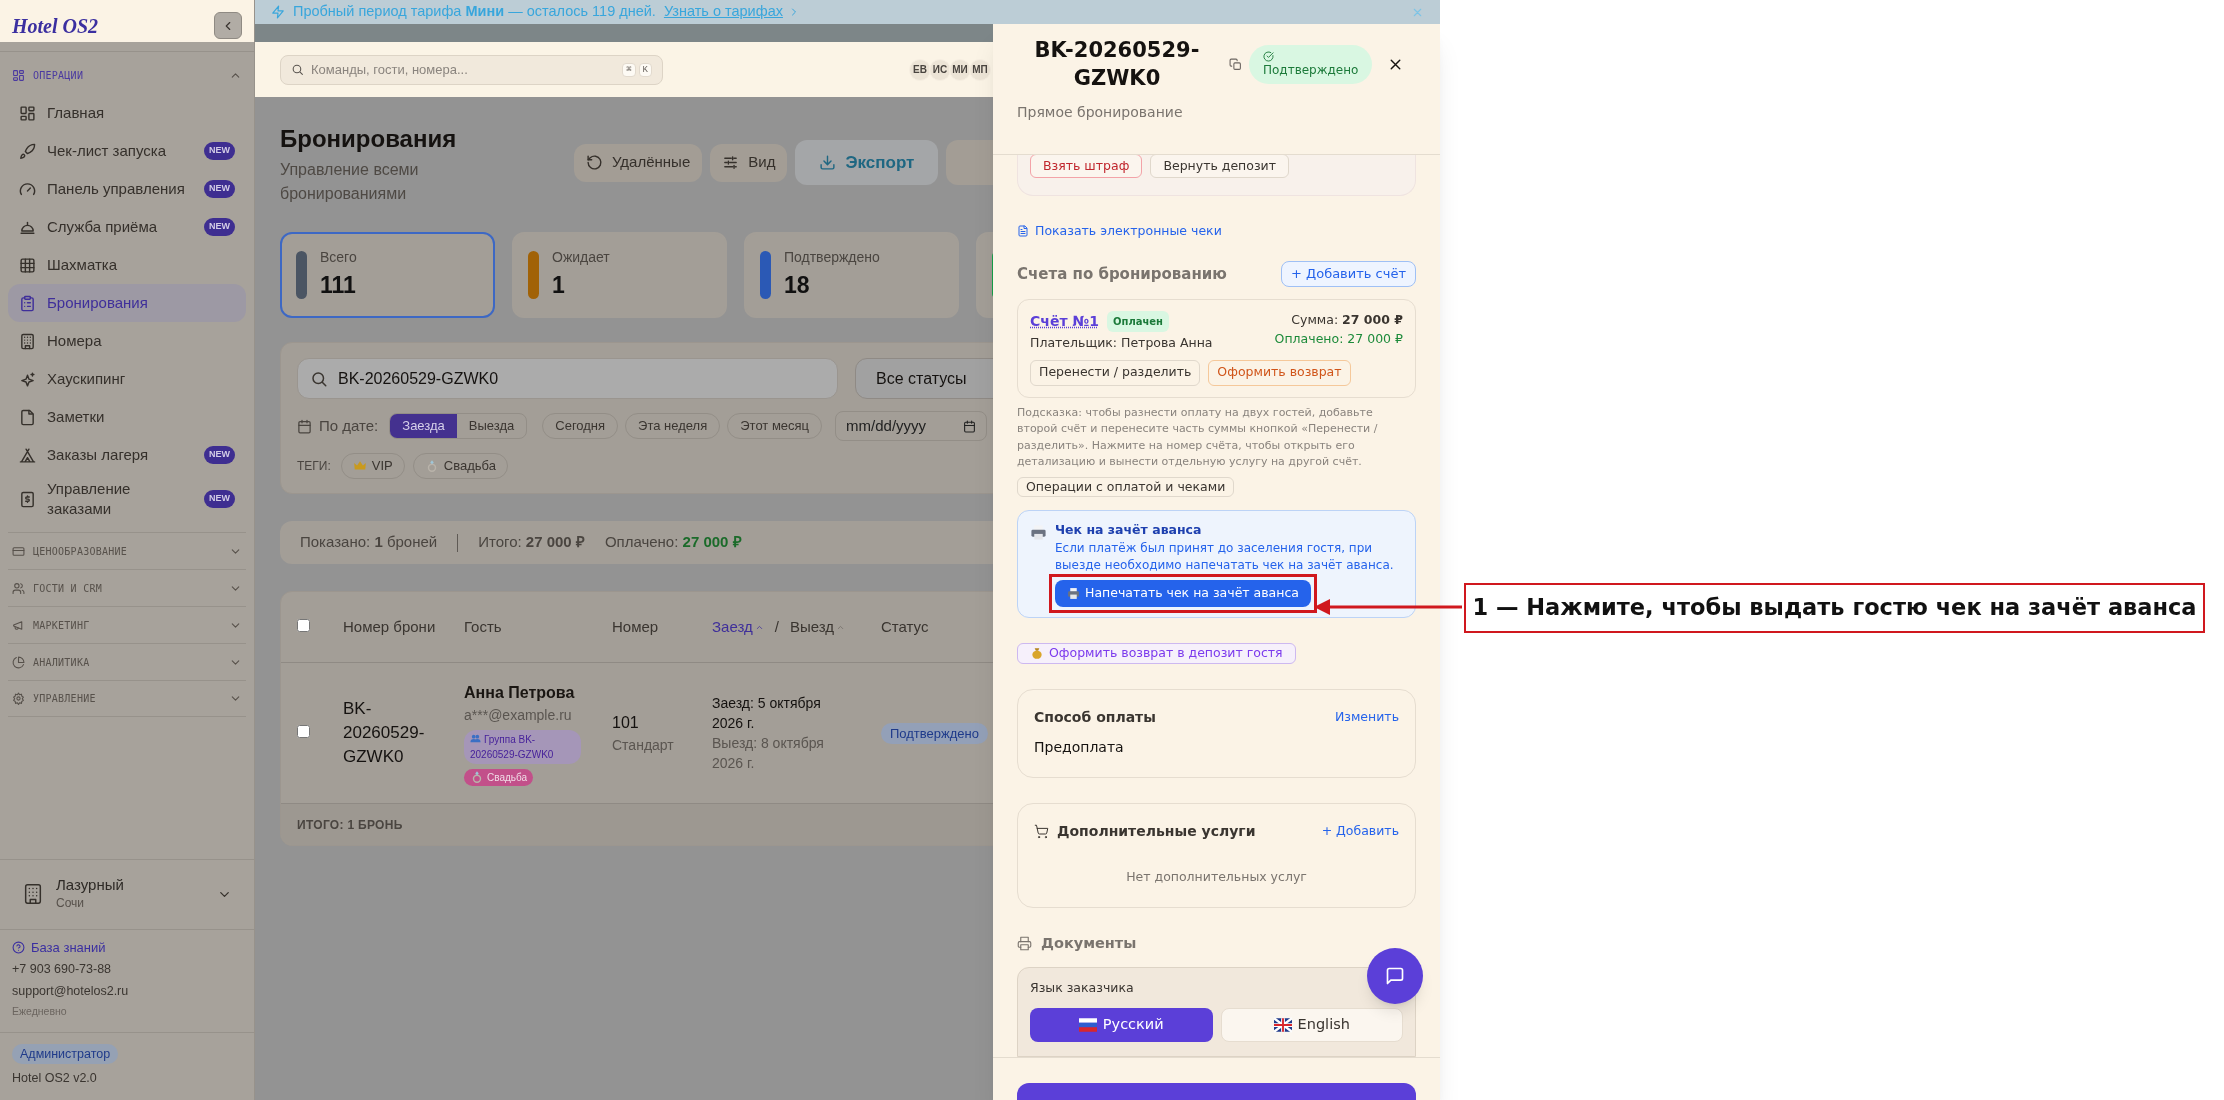  What do you see at coordinates (851, 275) in the screenshot?
I see `stat-card: Подтверждено 18` at bounding box center [851, 275].